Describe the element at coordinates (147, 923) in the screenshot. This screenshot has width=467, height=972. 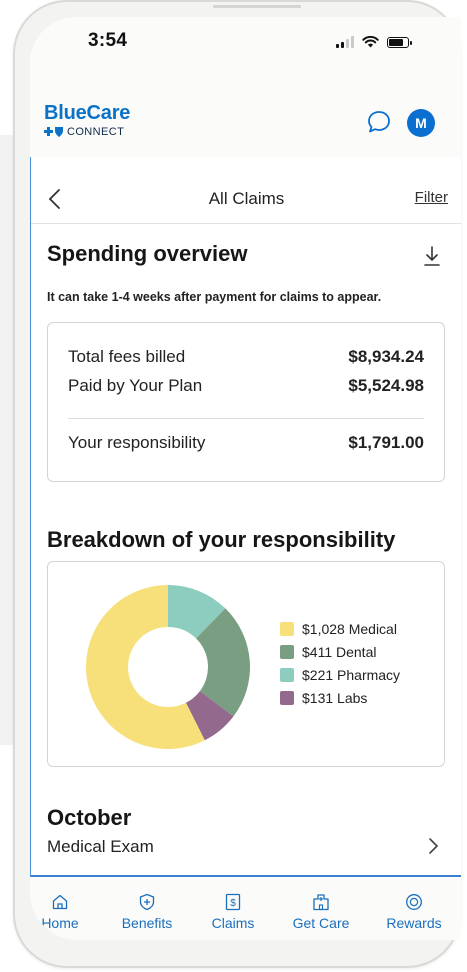
I see `tab-label: Benefits` at that location.